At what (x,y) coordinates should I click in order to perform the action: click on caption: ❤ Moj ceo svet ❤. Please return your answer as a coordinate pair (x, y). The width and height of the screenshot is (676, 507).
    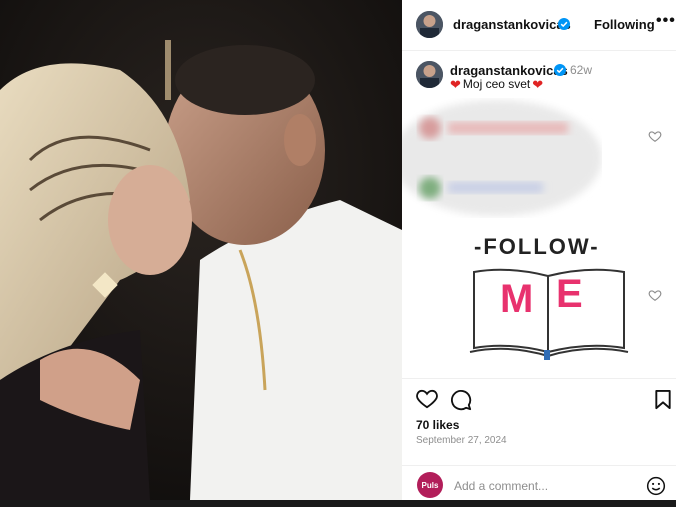
    Looking at the image, I should click on (496, 84).